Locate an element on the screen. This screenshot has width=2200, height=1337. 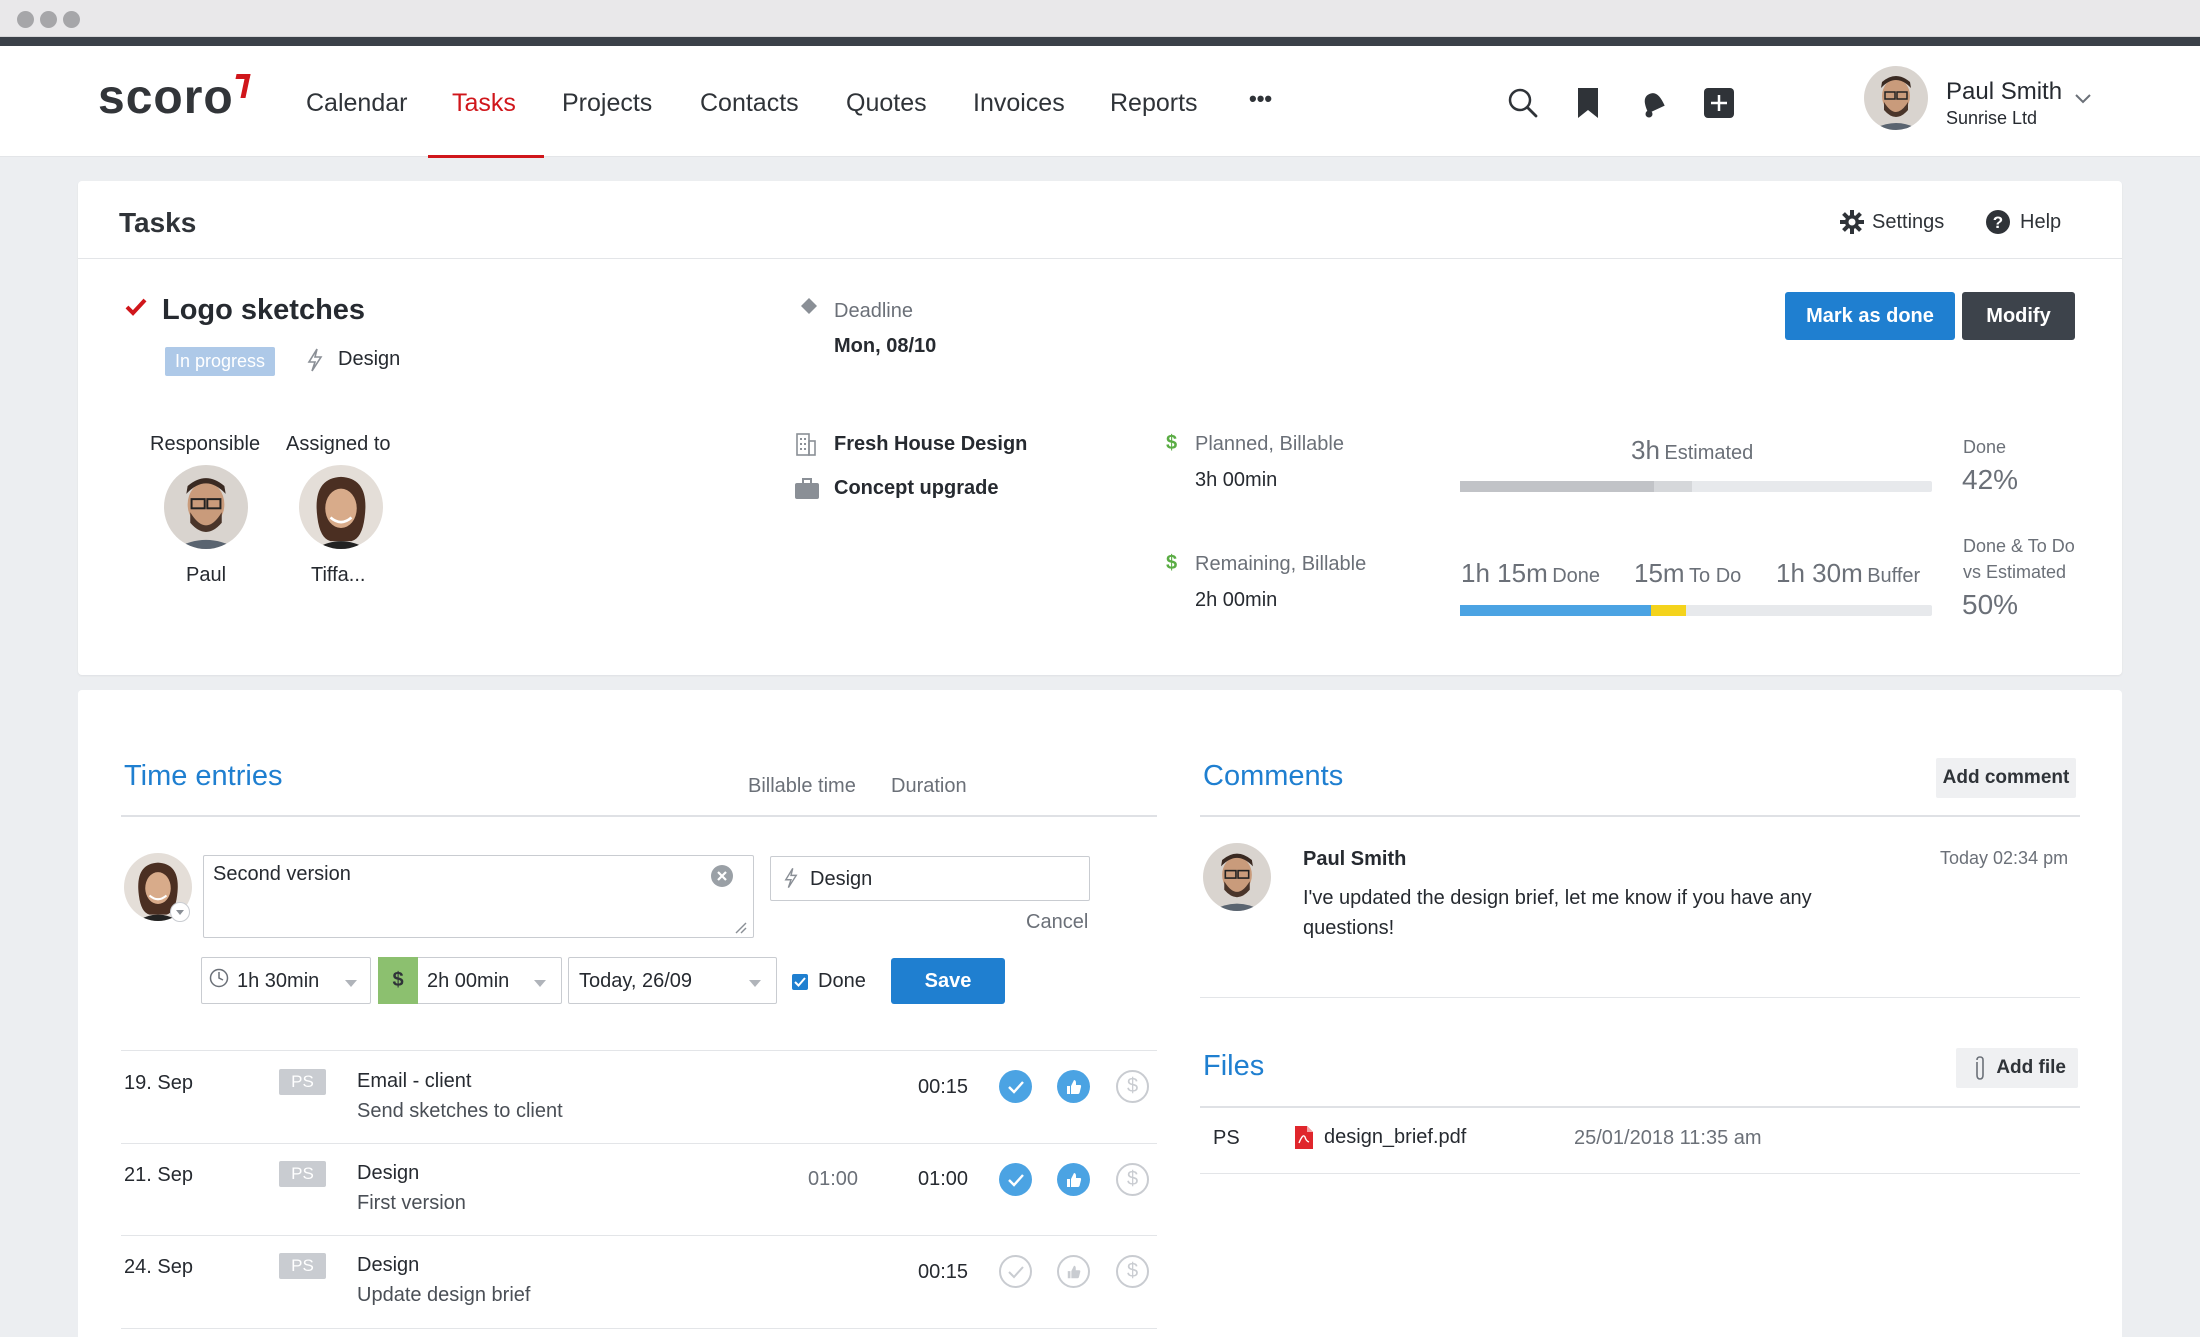
bookmark-icon is located at coordinates (1588, 103).